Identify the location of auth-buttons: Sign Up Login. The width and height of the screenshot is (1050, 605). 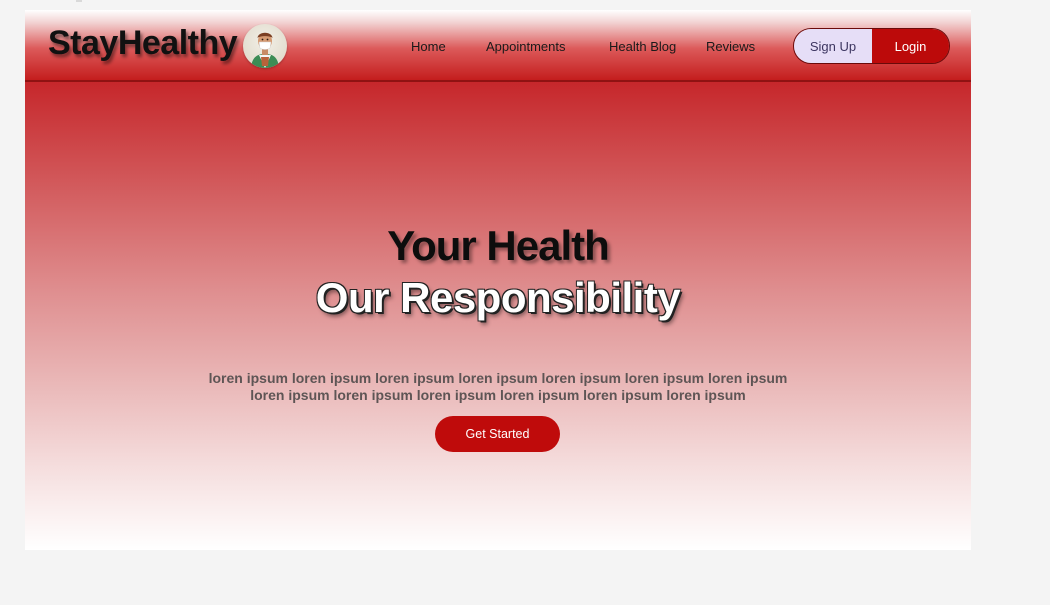
(871, 46).